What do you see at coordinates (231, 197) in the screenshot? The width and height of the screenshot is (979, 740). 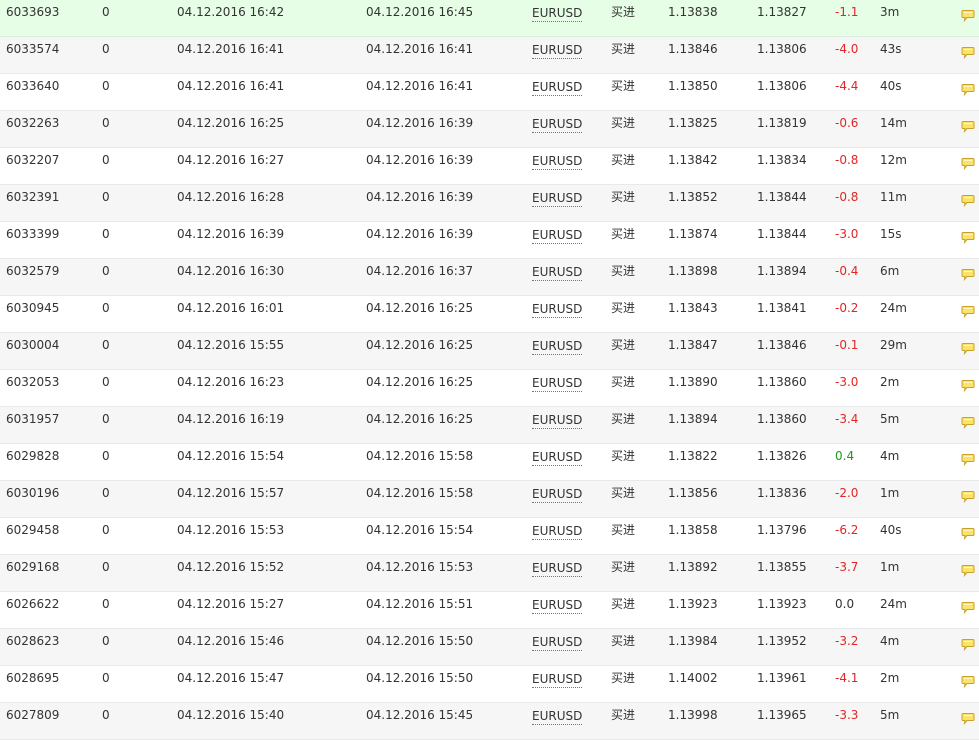 I see `open-time: 04.12.2016 16:28` at bounding box center [231, 197].